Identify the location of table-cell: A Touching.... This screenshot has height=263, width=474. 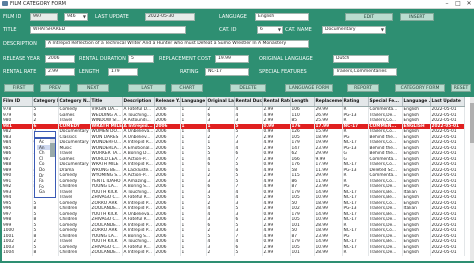
(138, 242).